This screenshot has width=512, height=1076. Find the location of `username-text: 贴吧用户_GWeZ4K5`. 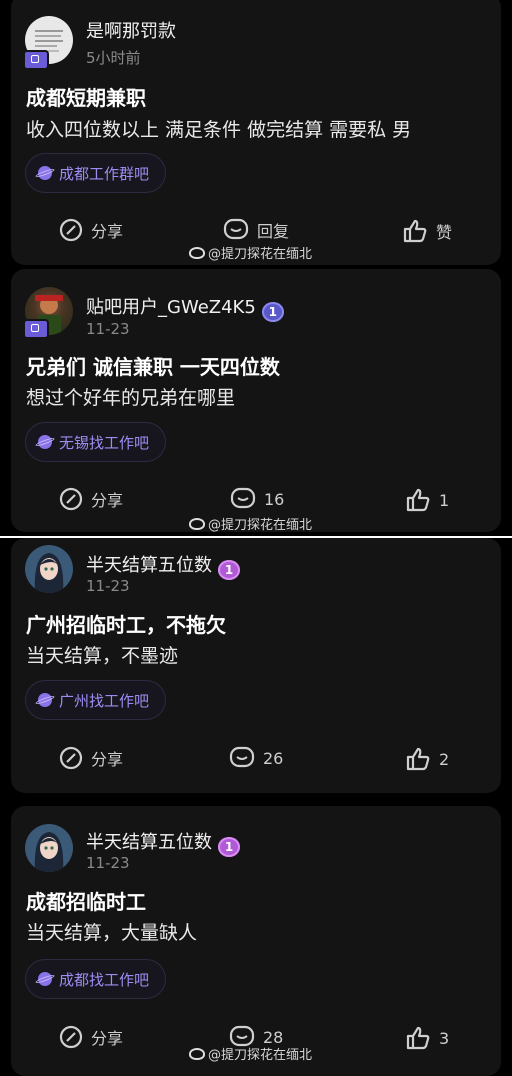

username-text: 贴吧用户_GWeZ4K5 is located at coordinates (171, 307).